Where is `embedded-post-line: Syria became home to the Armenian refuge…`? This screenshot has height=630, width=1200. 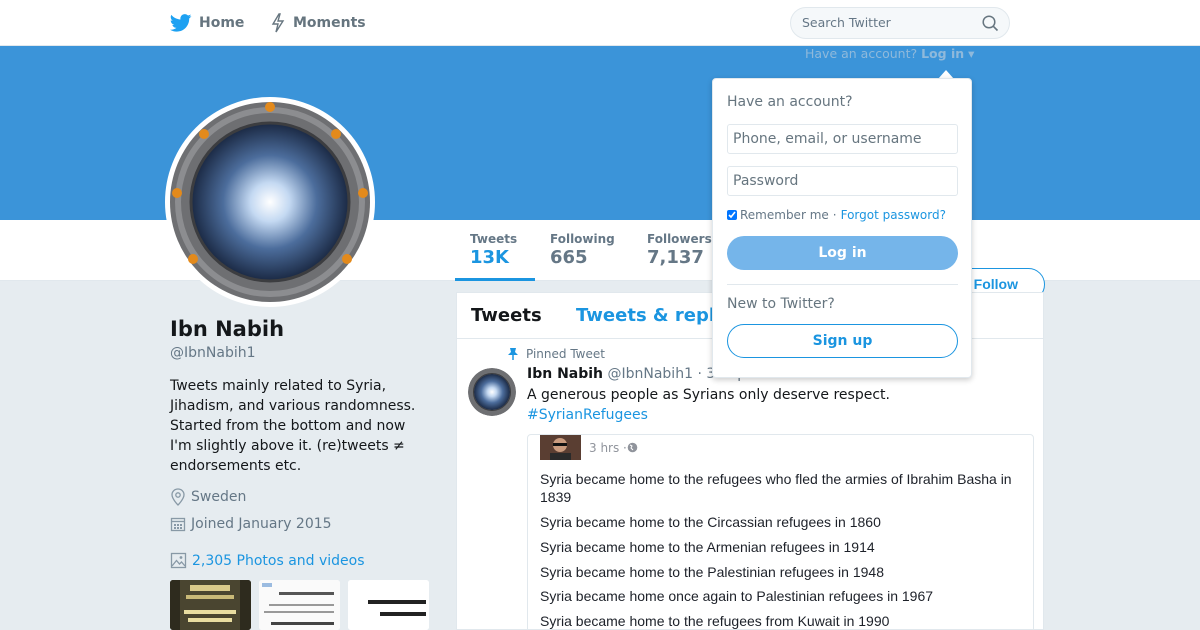
embedded-post-line: Syria became home to the Armenian refuge… is located at coordinates (707, 547).